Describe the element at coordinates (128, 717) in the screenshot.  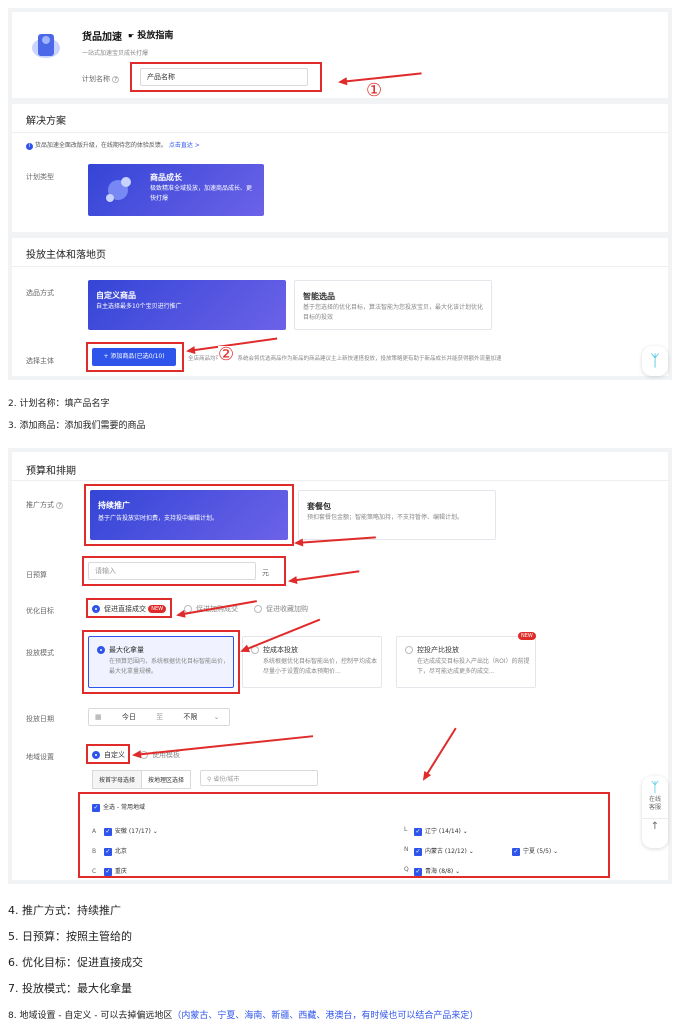
I see `date-start: 今日` at that location.